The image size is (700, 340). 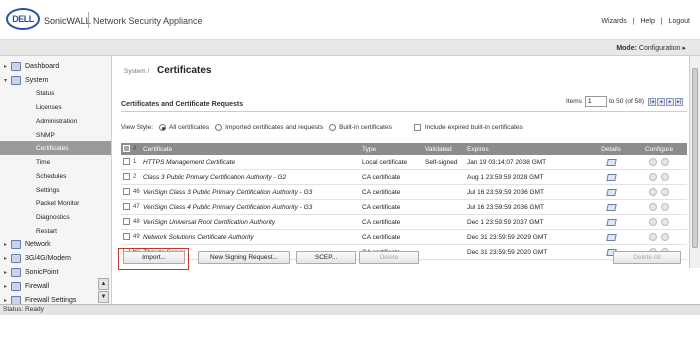 I want to click on items-start-input, so click(x=595, y=101).